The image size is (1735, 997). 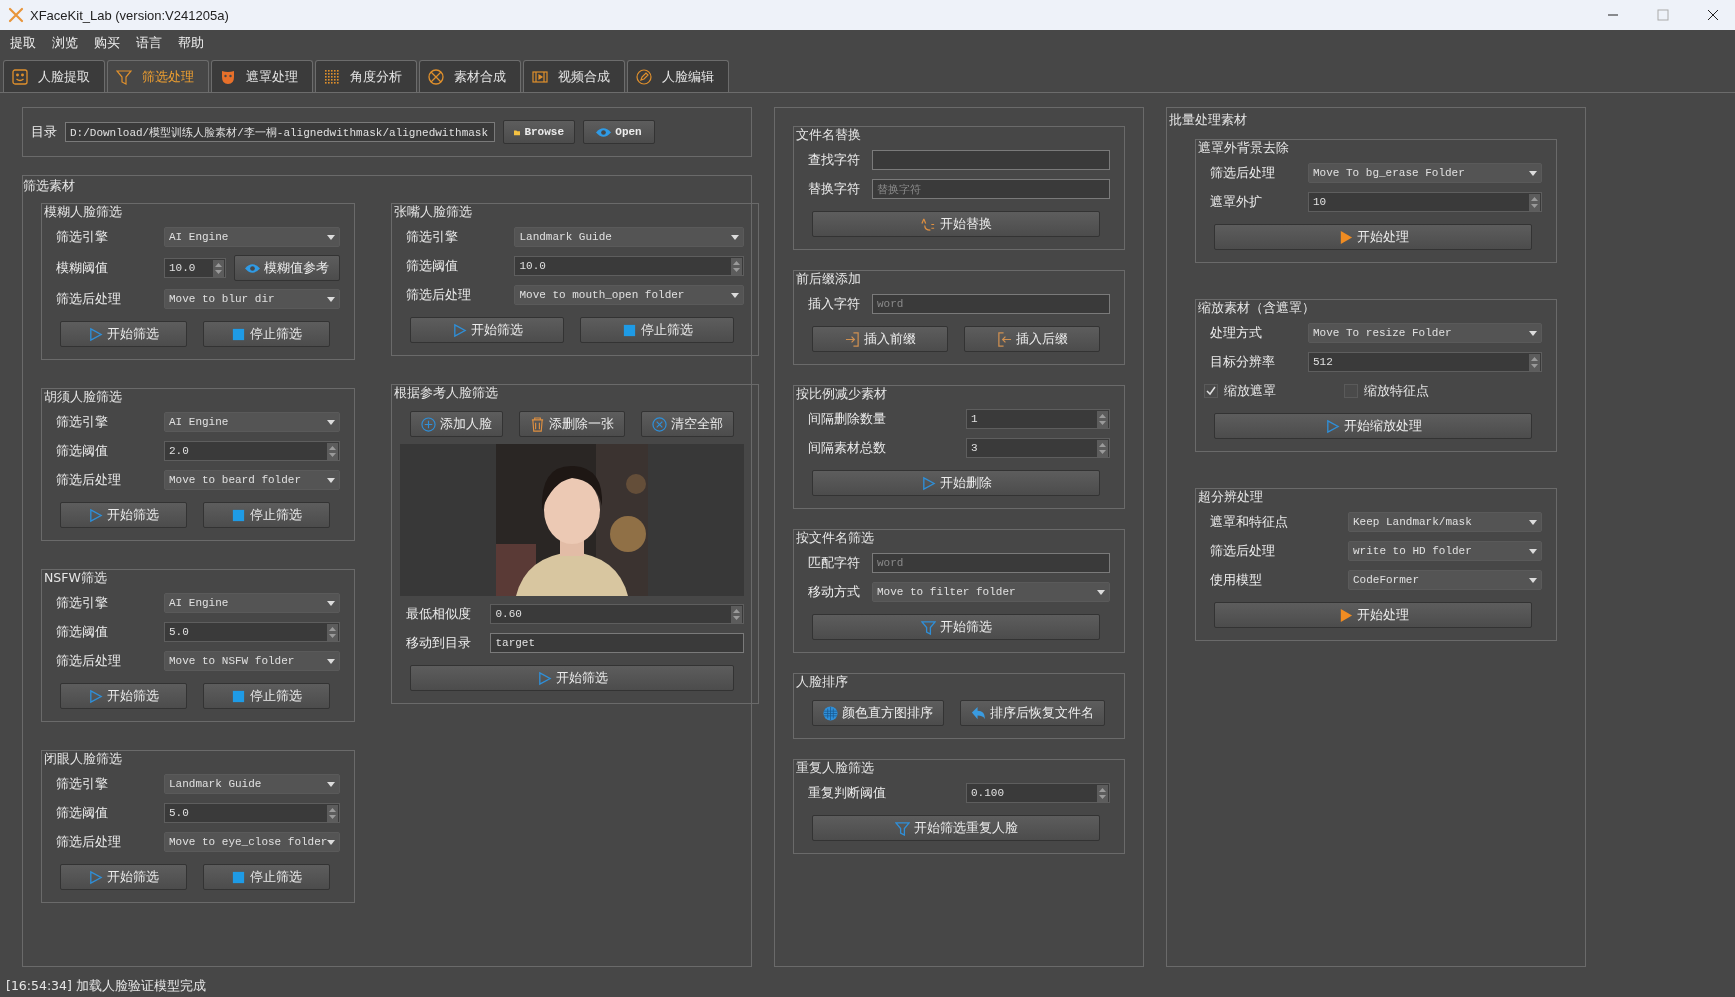 I want to click on dropdown: Move to beard folder, so click(x=252, y=480).